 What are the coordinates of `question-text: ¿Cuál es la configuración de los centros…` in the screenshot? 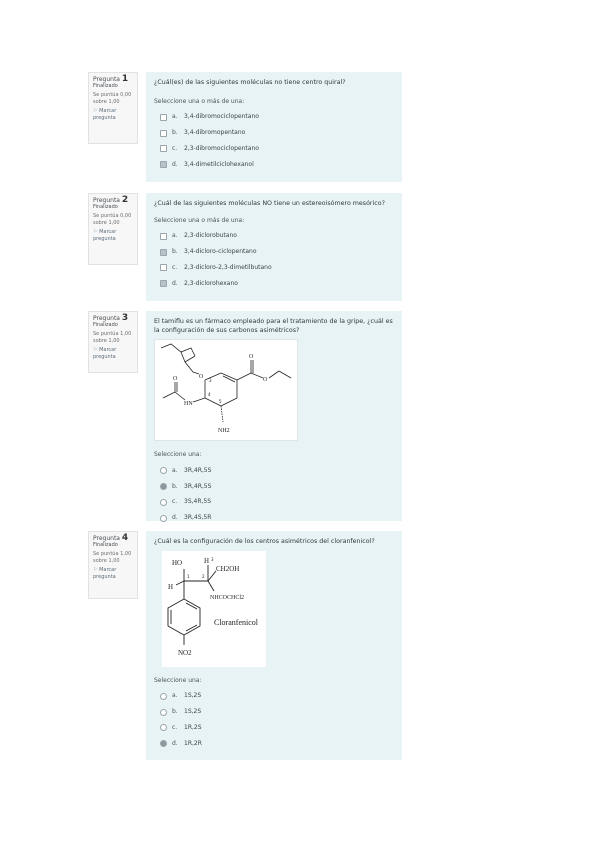 It's located at (264, 541).